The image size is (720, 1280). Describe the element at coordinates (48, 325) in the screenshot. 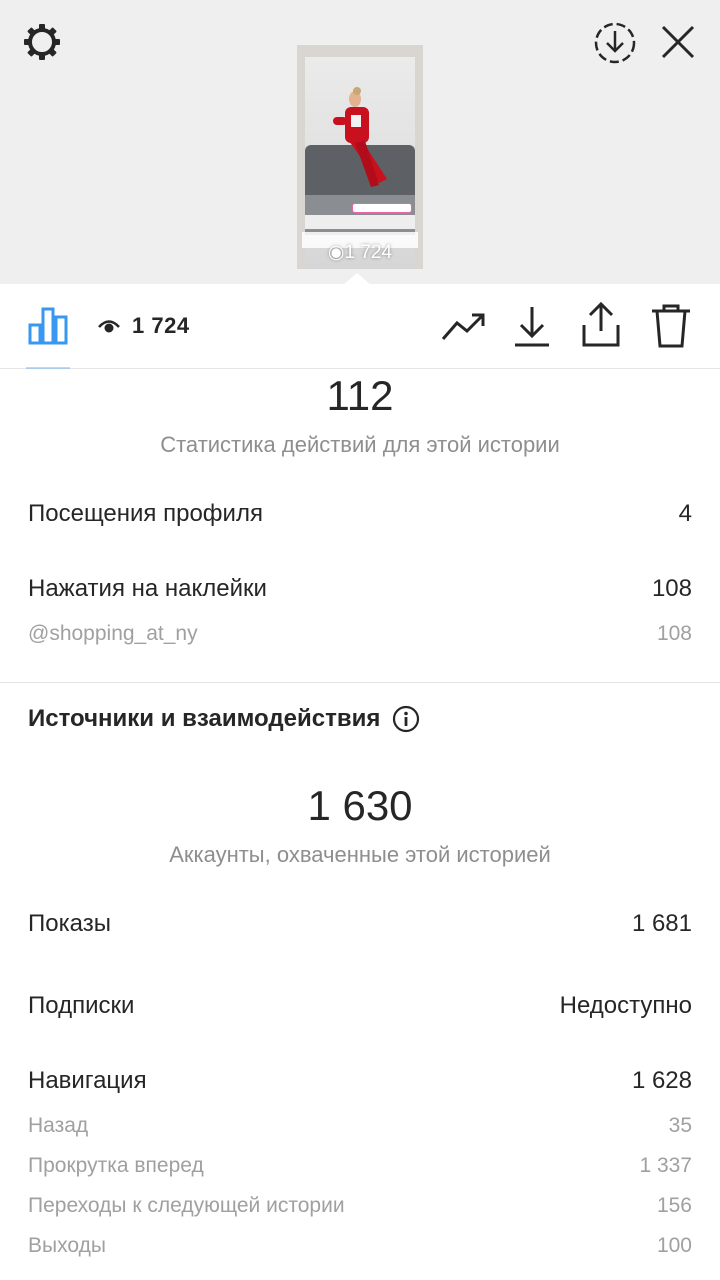

I see `bar-chart-icon` at that location.